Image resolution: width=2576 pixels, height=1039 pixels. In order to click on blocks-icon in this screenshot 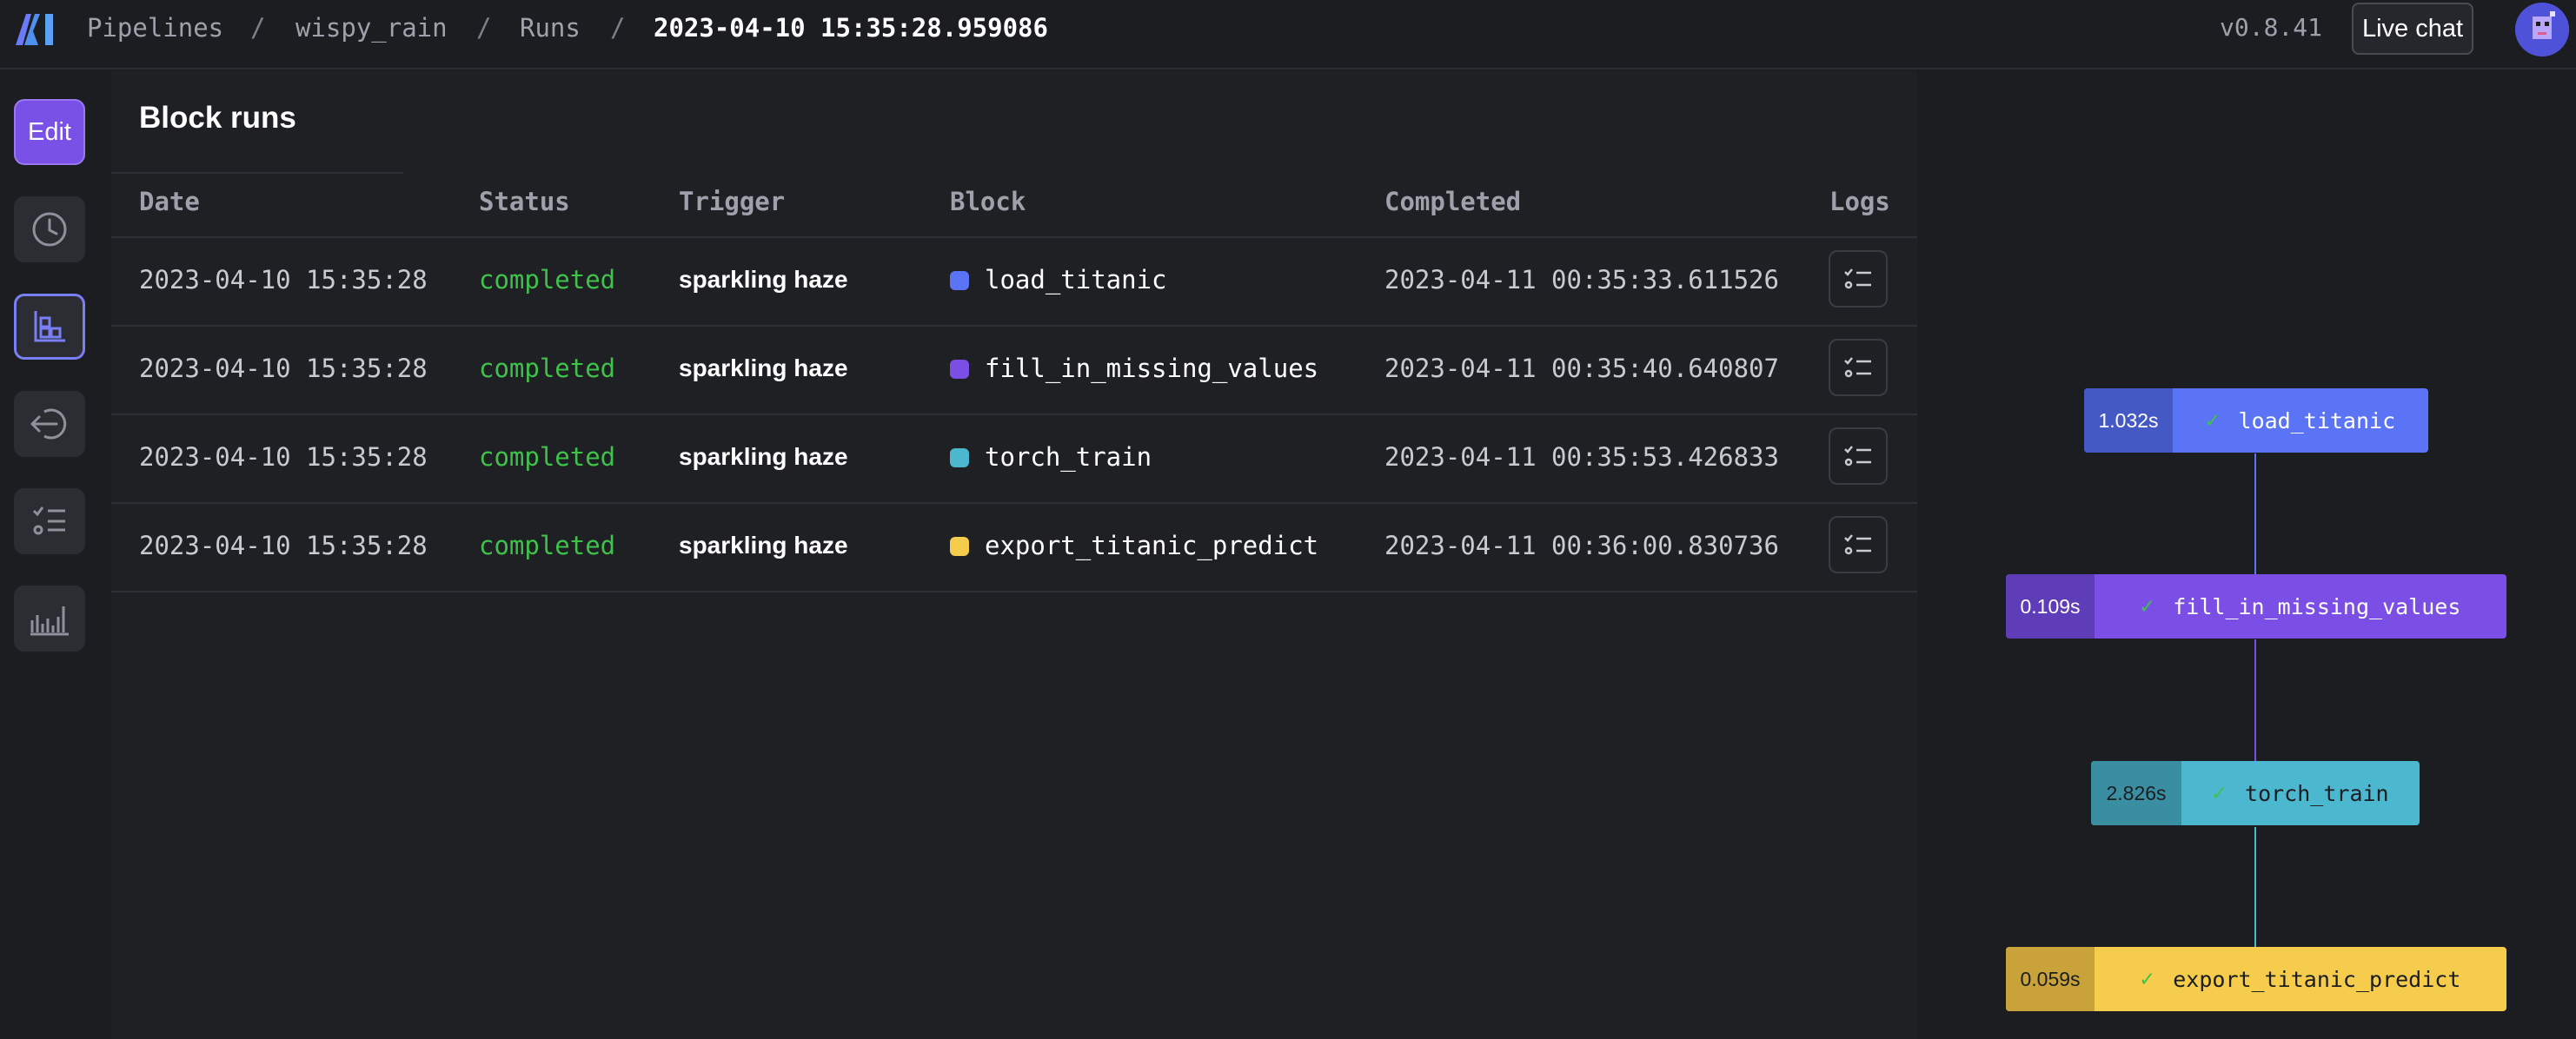, I will do `click(49, 326)`.